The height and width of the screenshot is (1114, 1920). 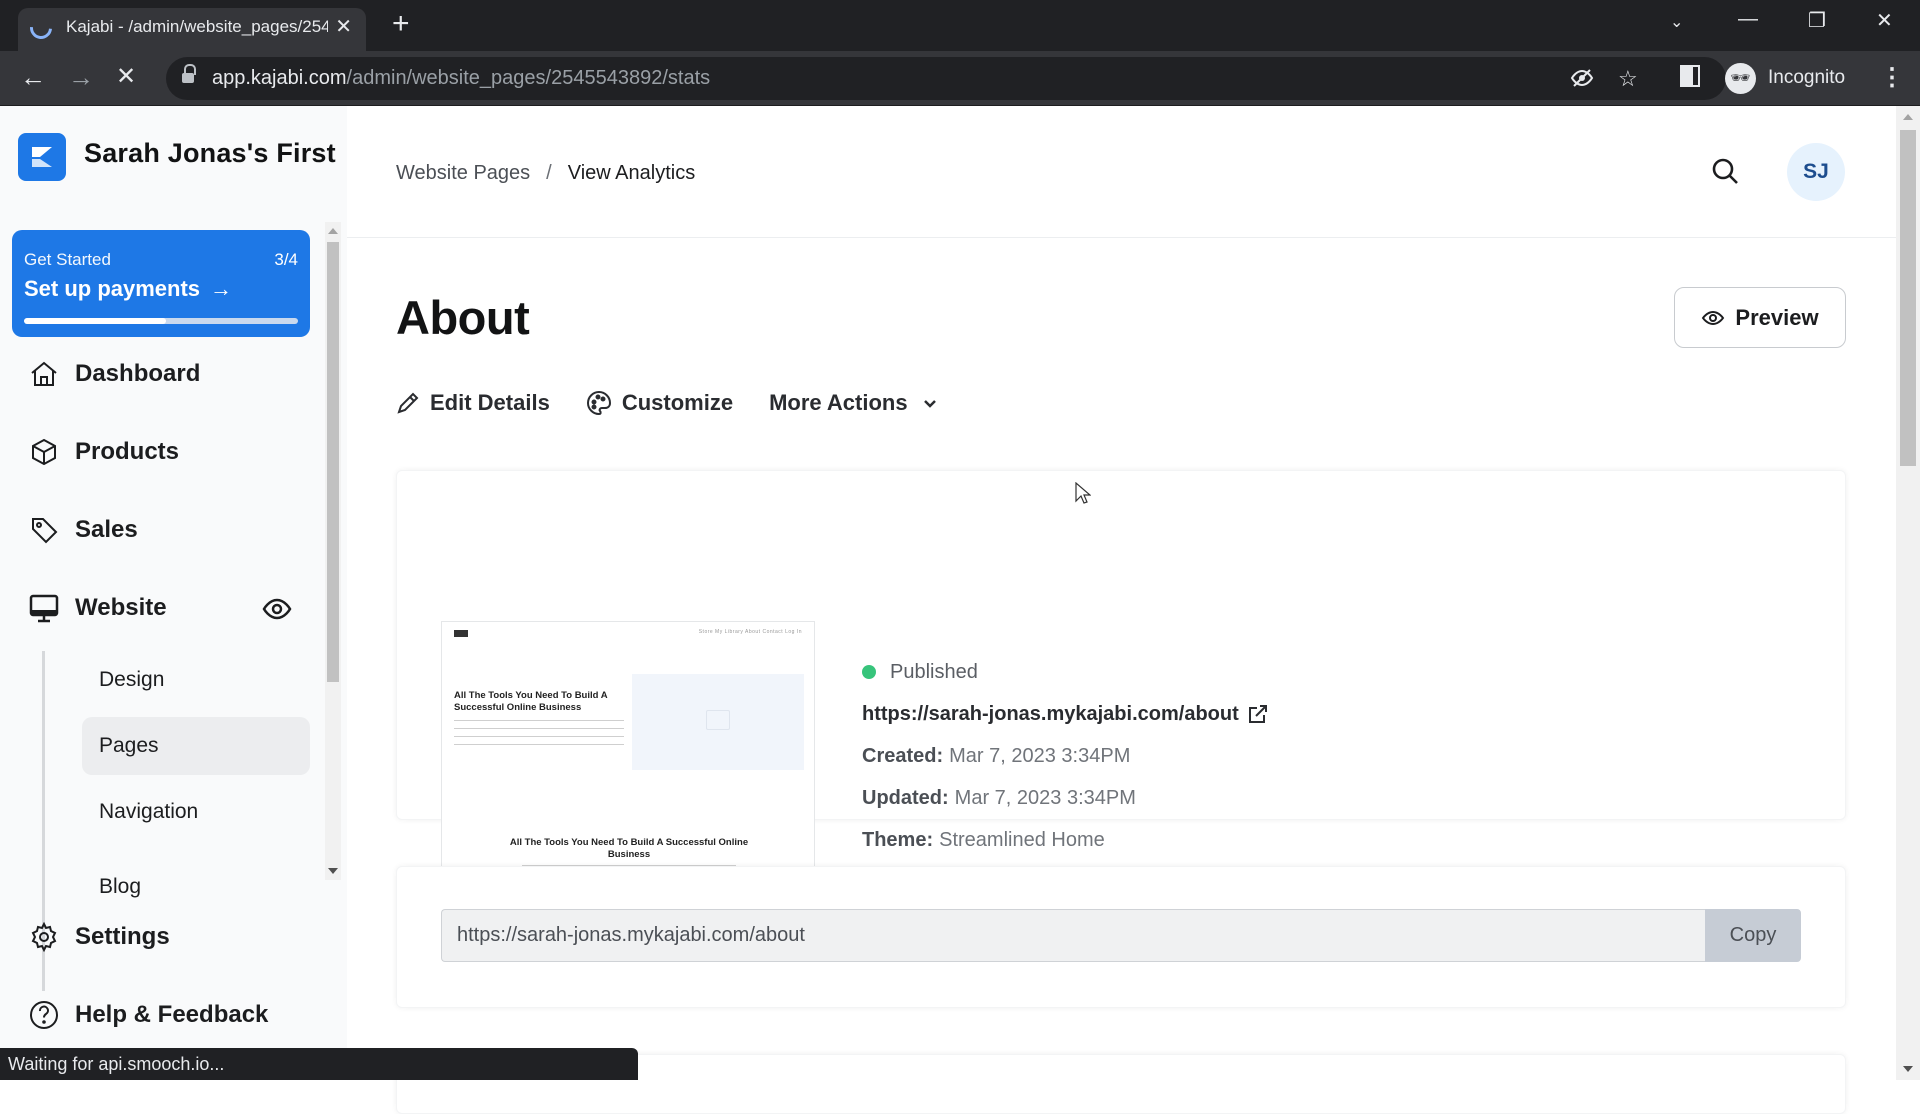 I want to click on thumbnail-image-placeholder, so click(x=718, y=722).